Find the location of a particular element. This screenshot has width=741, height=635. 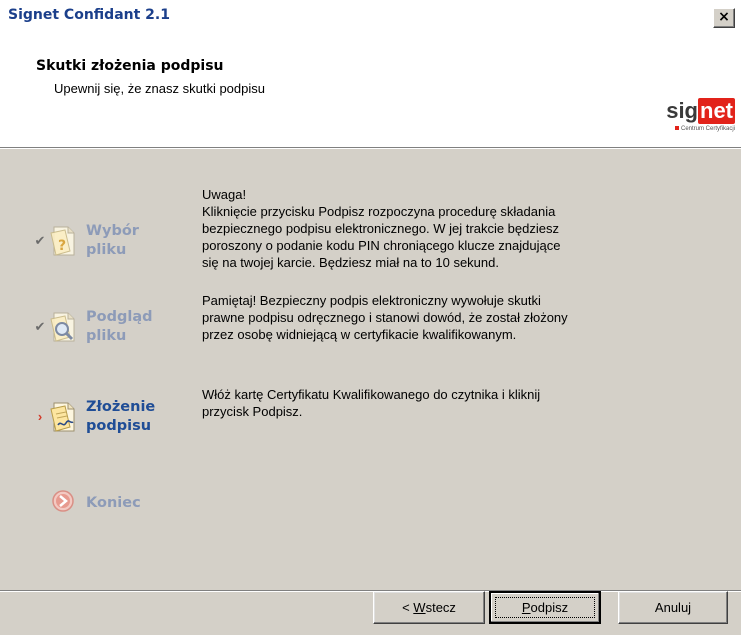

logo-tagline: Centrum Certyfikacji is located at coordinates (705, 129).